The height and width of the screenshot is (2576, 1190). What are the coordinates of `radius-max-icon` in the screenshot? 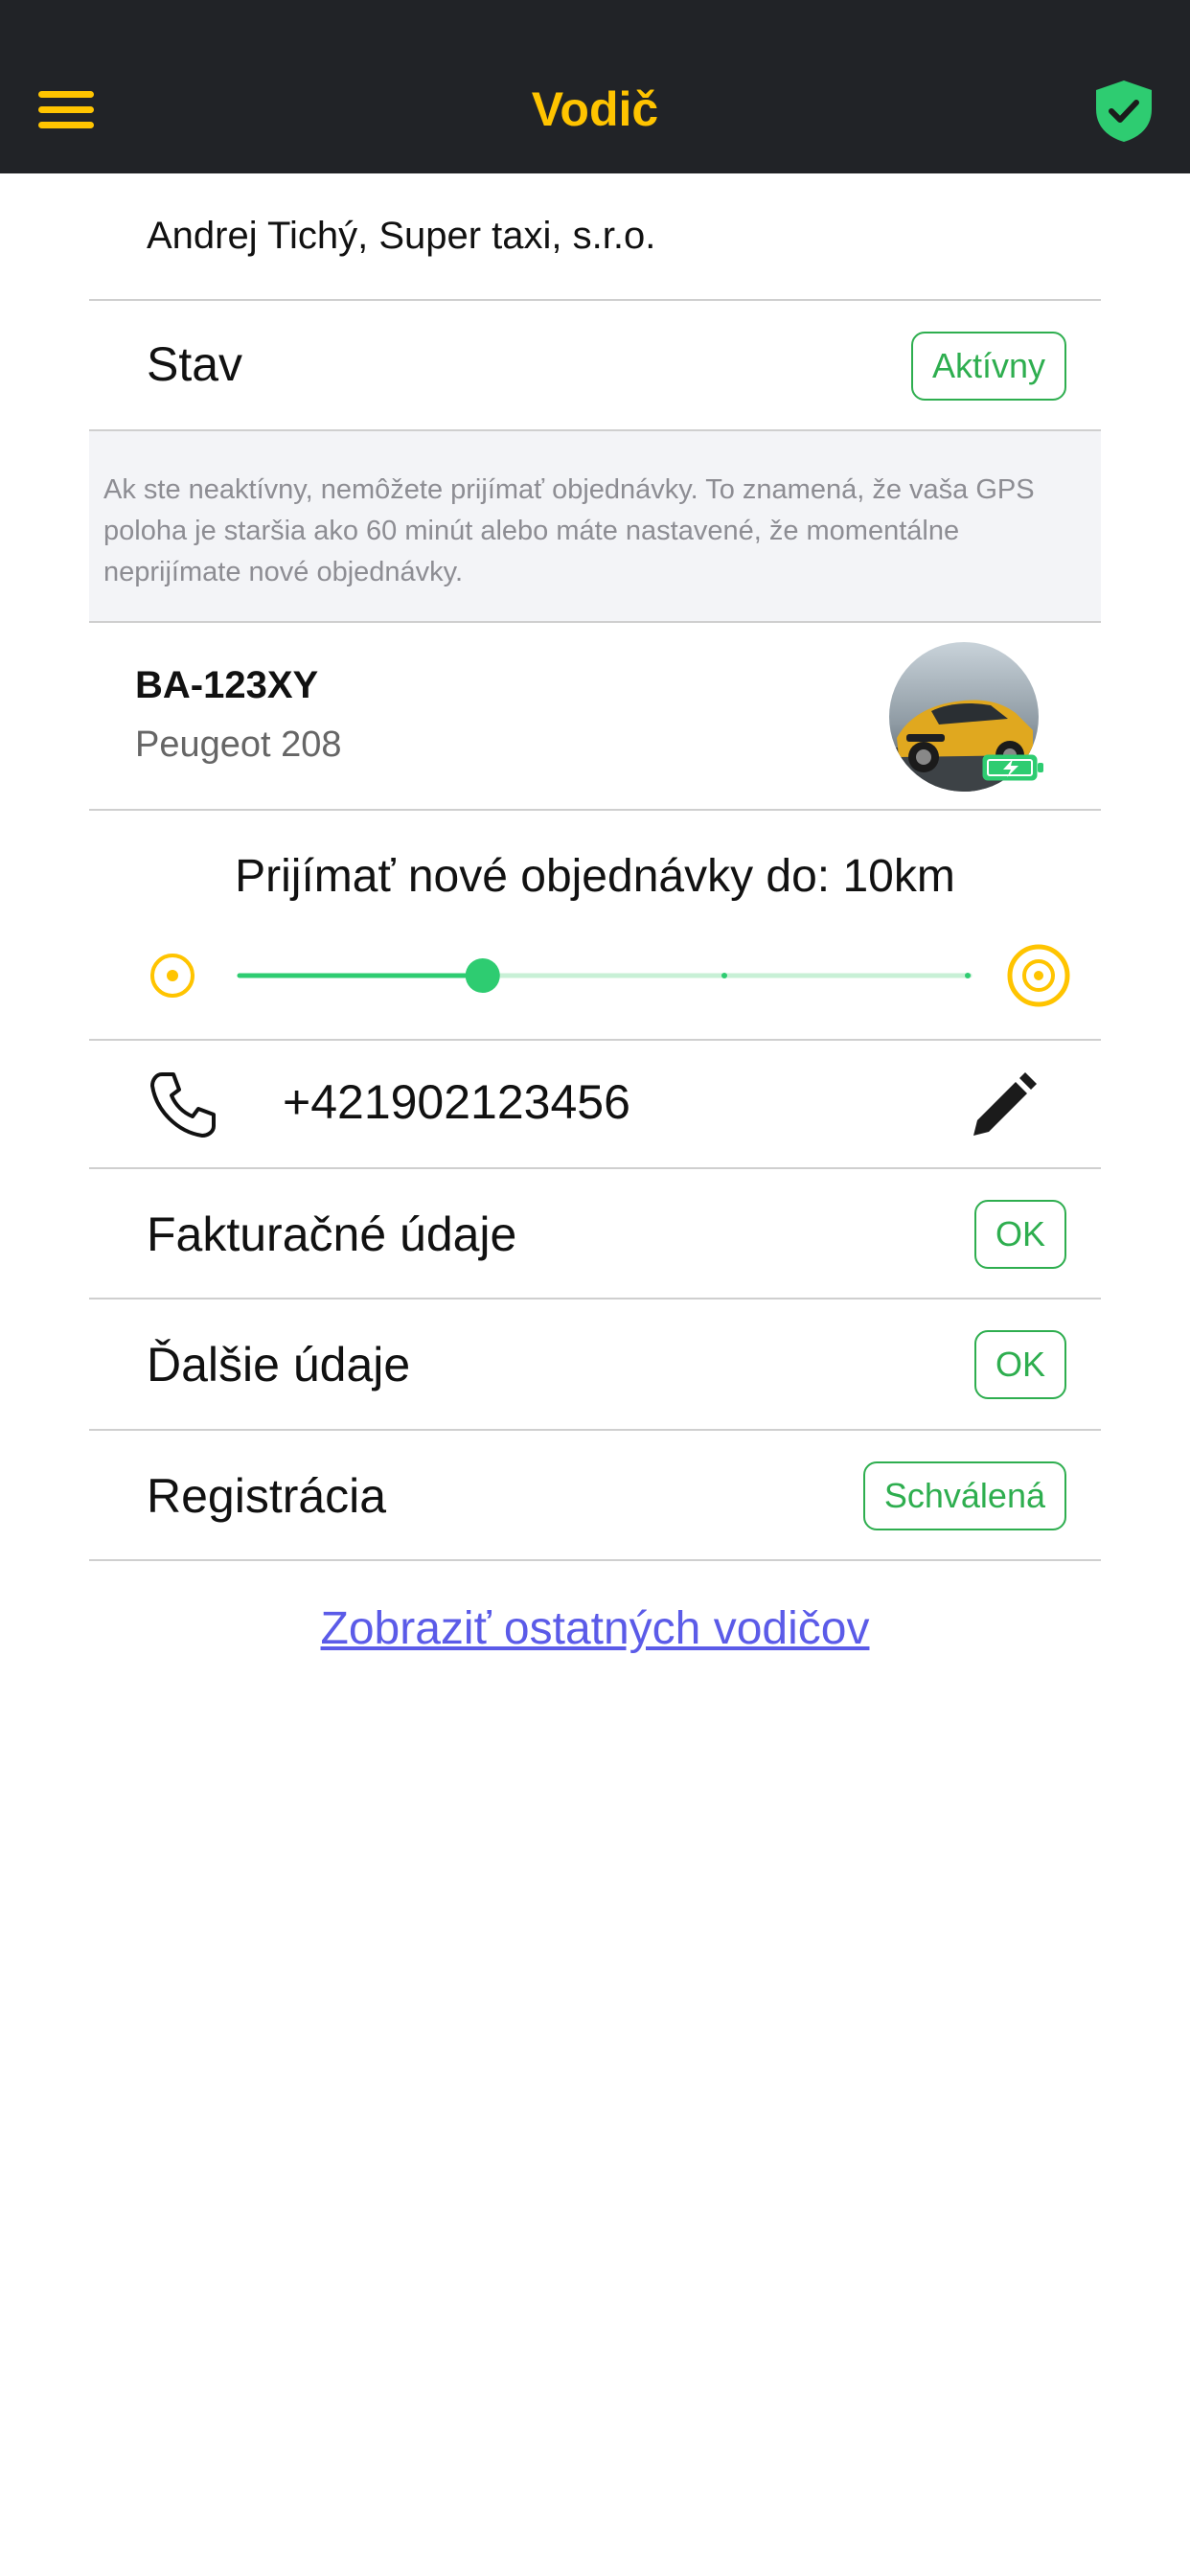 It's located at (1038, 975).